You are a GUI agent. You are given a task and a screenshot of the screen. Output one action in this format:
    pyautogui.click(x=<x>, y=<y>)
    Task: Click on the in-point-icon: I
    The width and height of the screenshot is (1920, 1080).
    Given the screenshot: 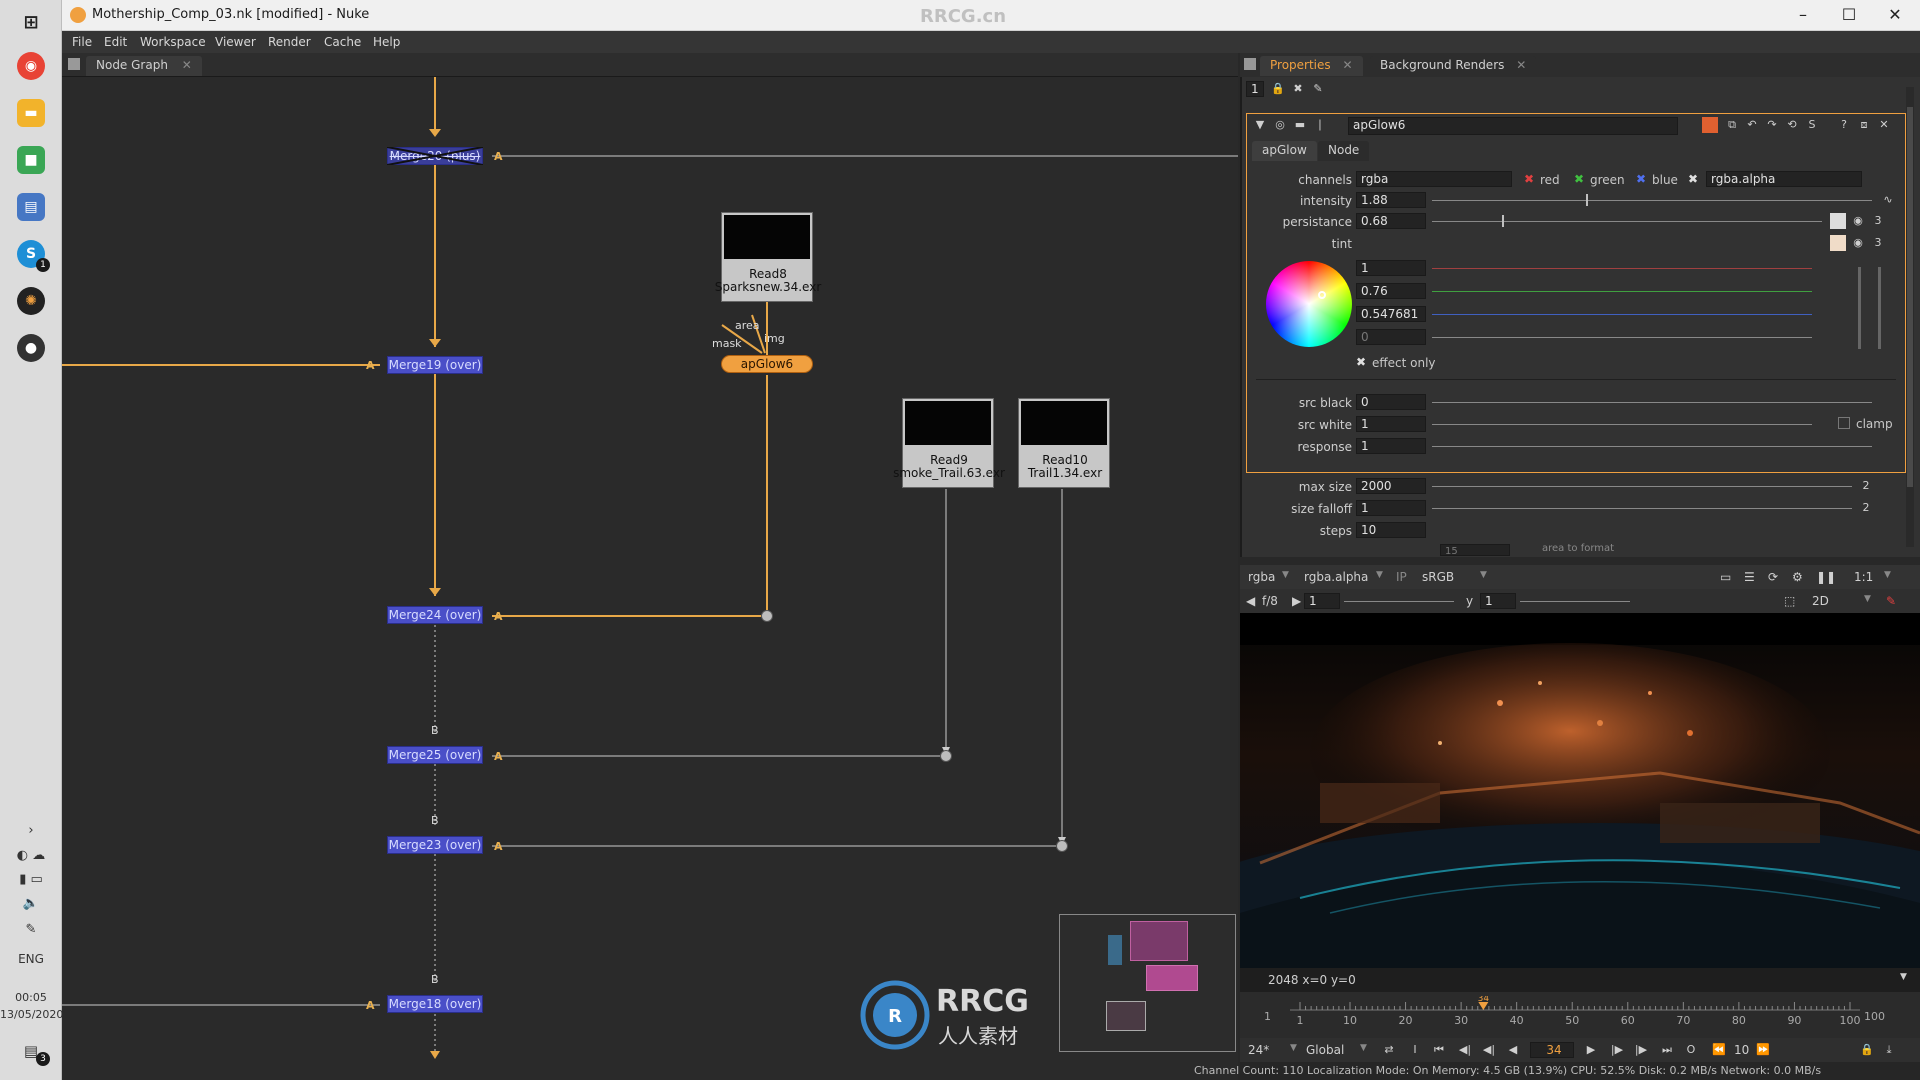 What is the action you would take?
    pyautogui.click(x=1415, y=1050)
    